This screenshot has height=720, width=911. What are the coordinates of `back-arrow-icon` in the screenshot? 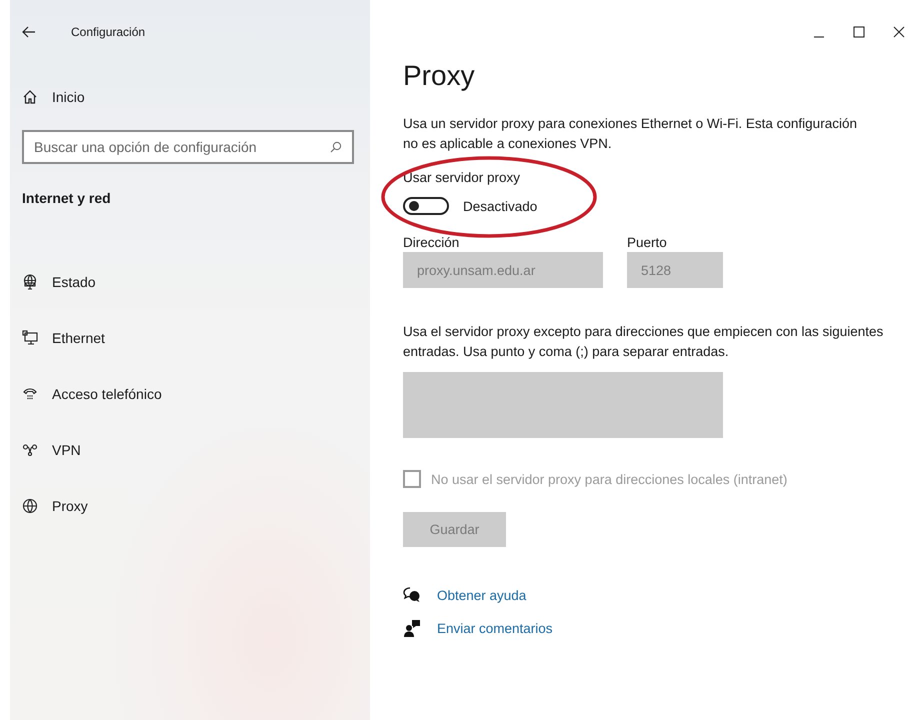 It's located at (29, 32).